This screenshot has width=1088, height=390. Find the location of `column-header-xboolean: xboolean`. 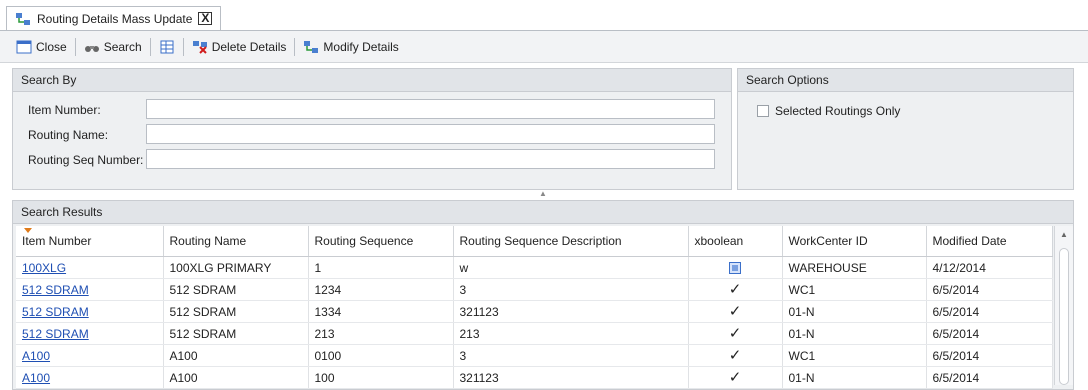

column-header-xboolean: xboolean is located at coordinates (735, 241).